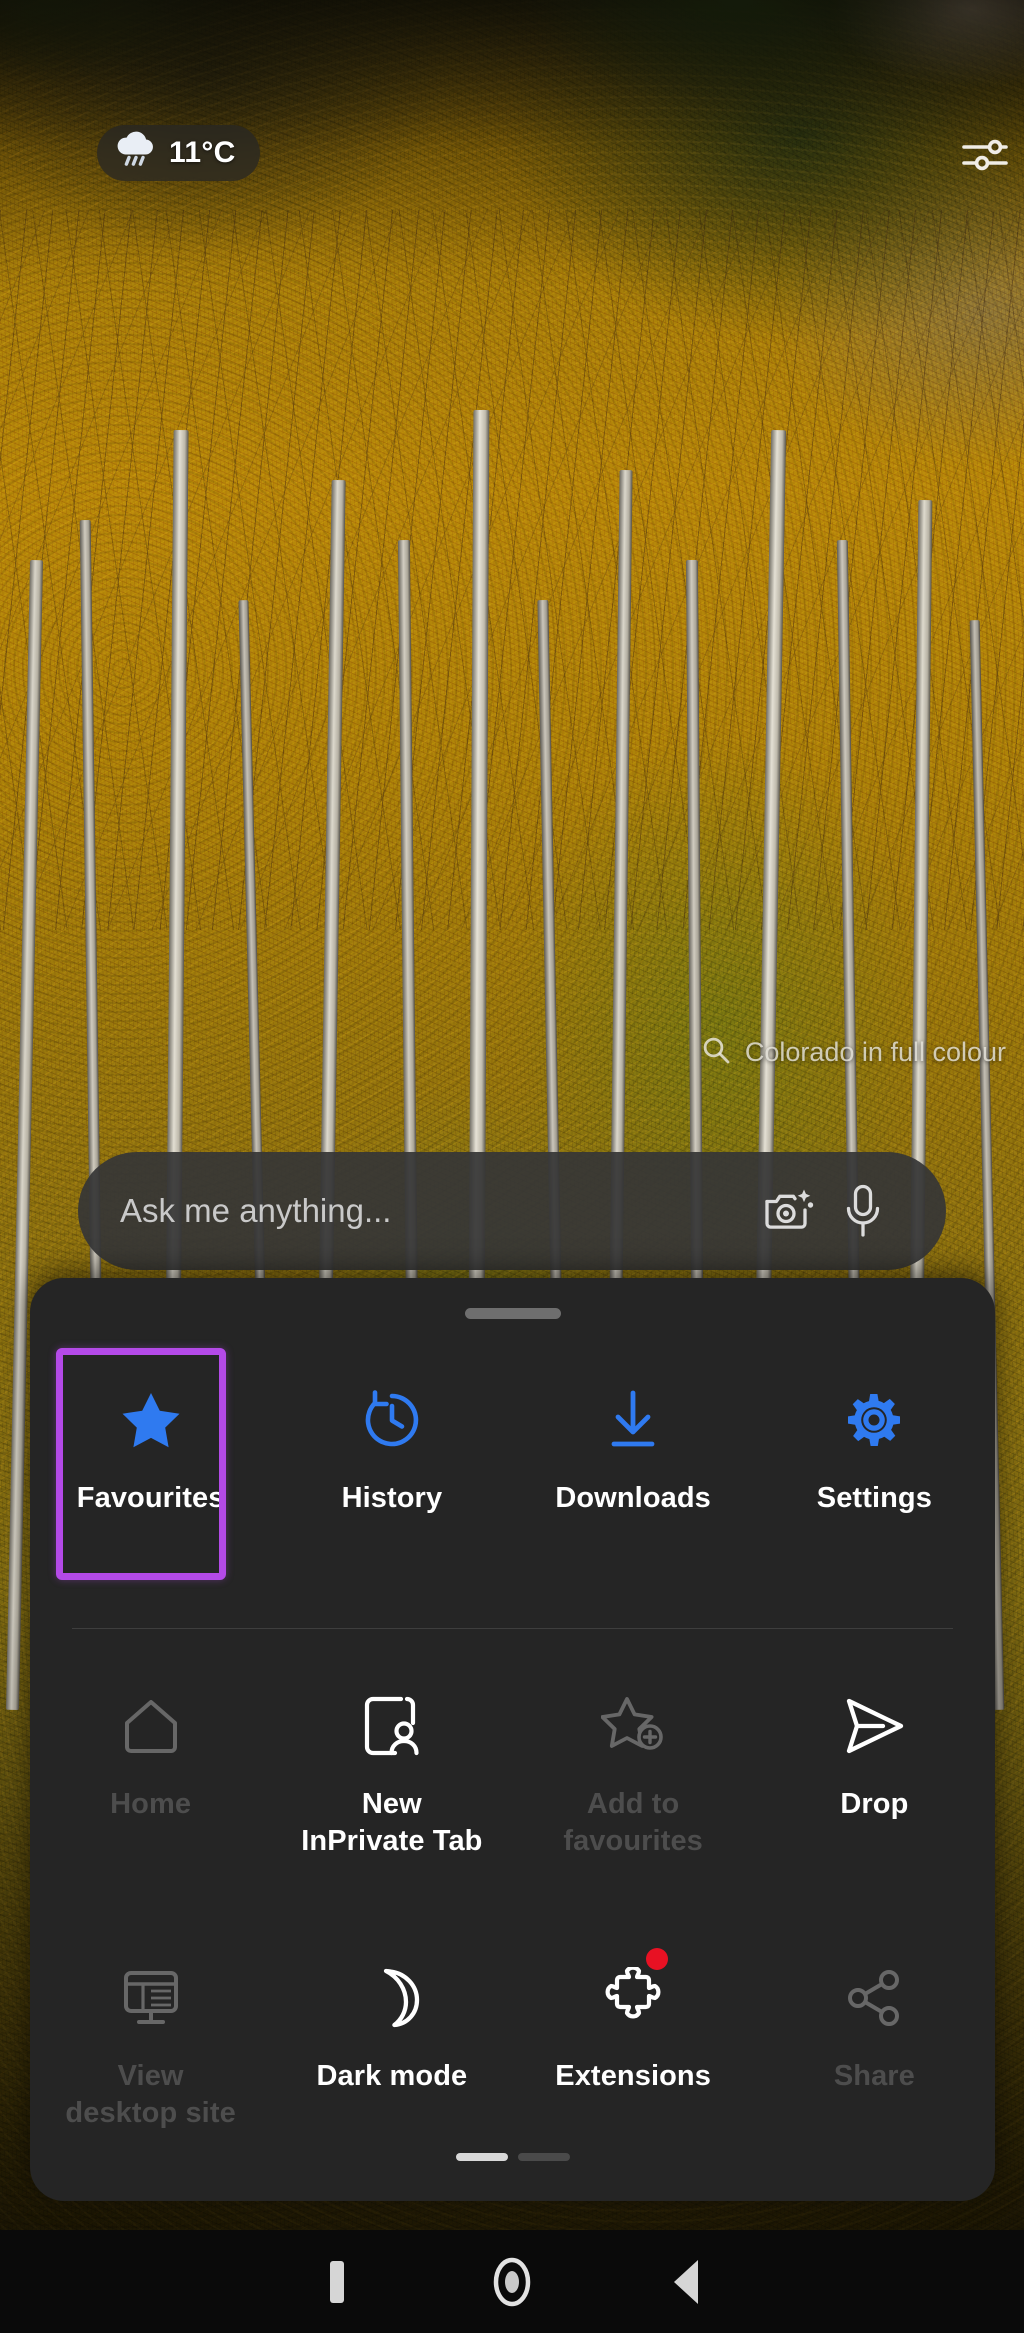 This screenshot has height=2333, width=1024. What do you see at coordinates (633, 1823) in the screenshot?
I see `menu-item-label: Add to favourites` at bounding box center [633, 1823].